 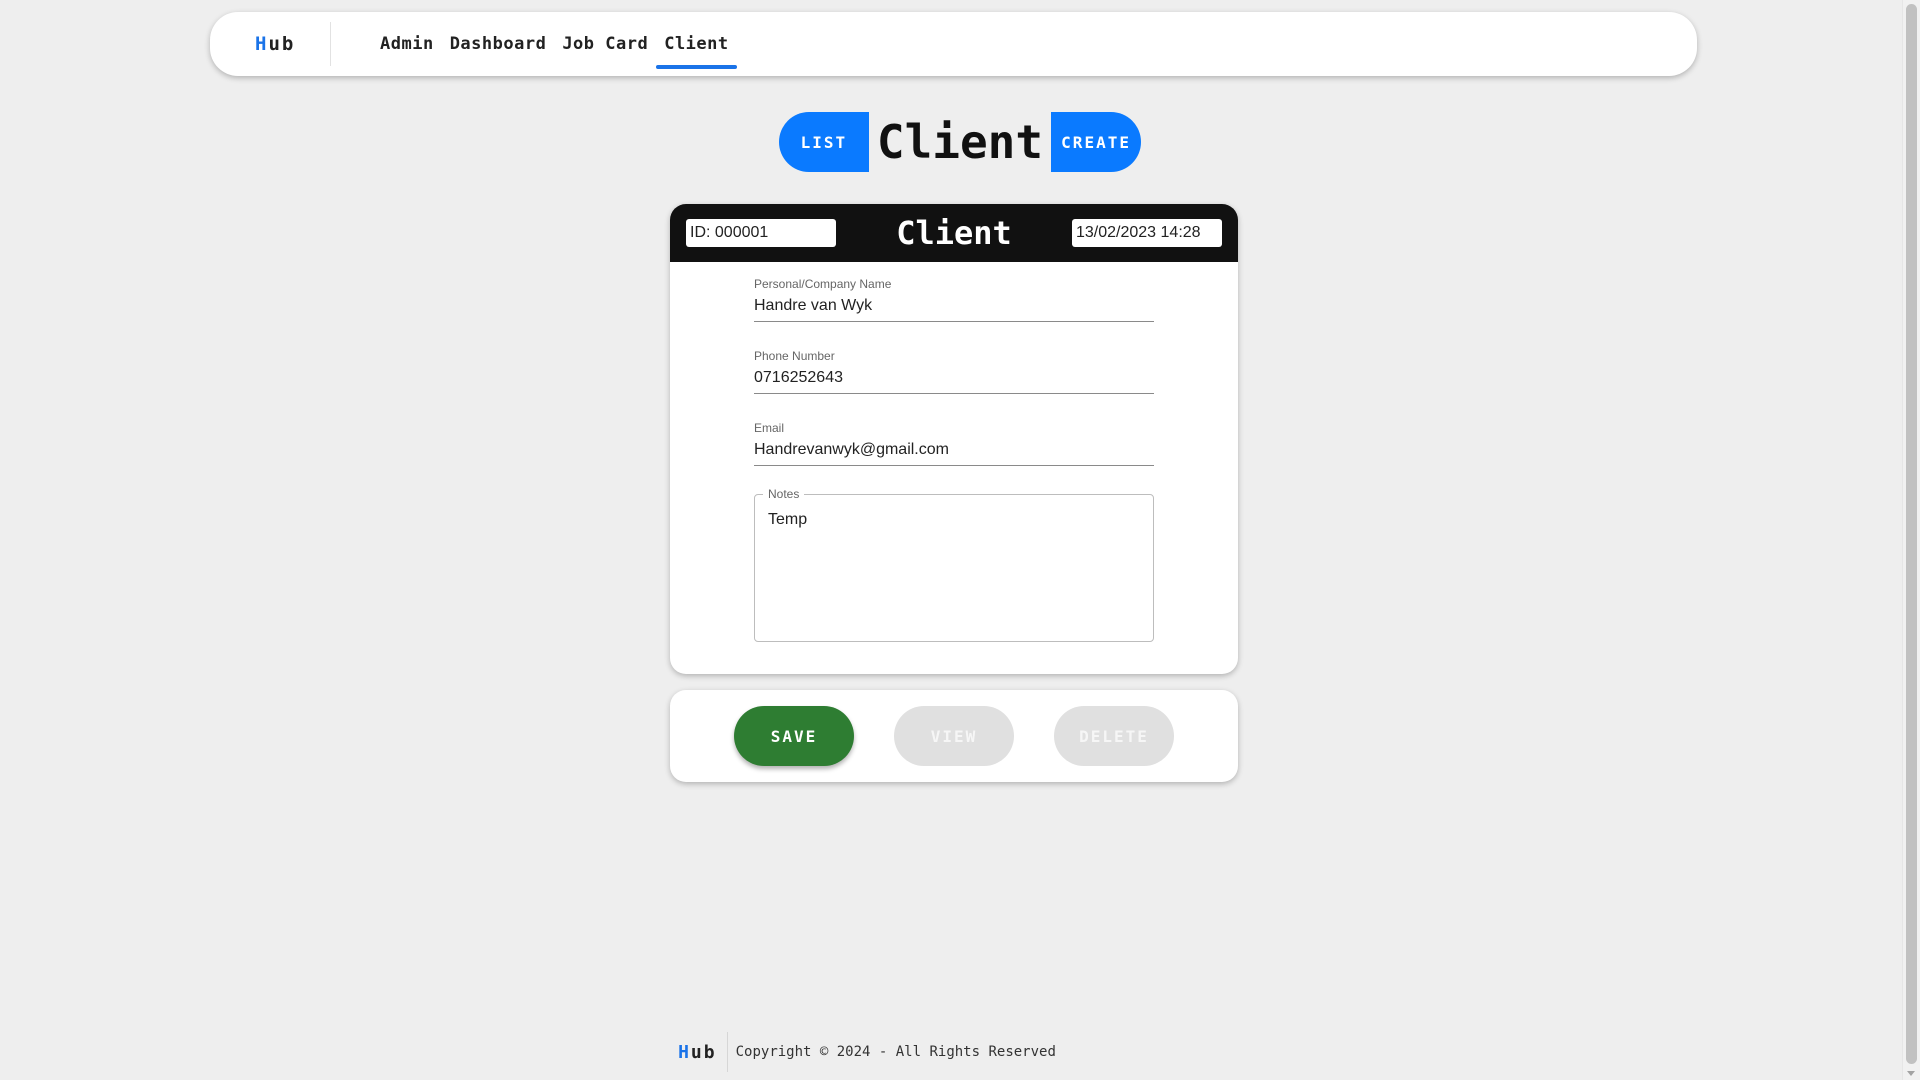 What do you see at coordinates (953, 571) in the screenshot?
I see `notes-textarea: Temp` at bounding box center [953, 571].